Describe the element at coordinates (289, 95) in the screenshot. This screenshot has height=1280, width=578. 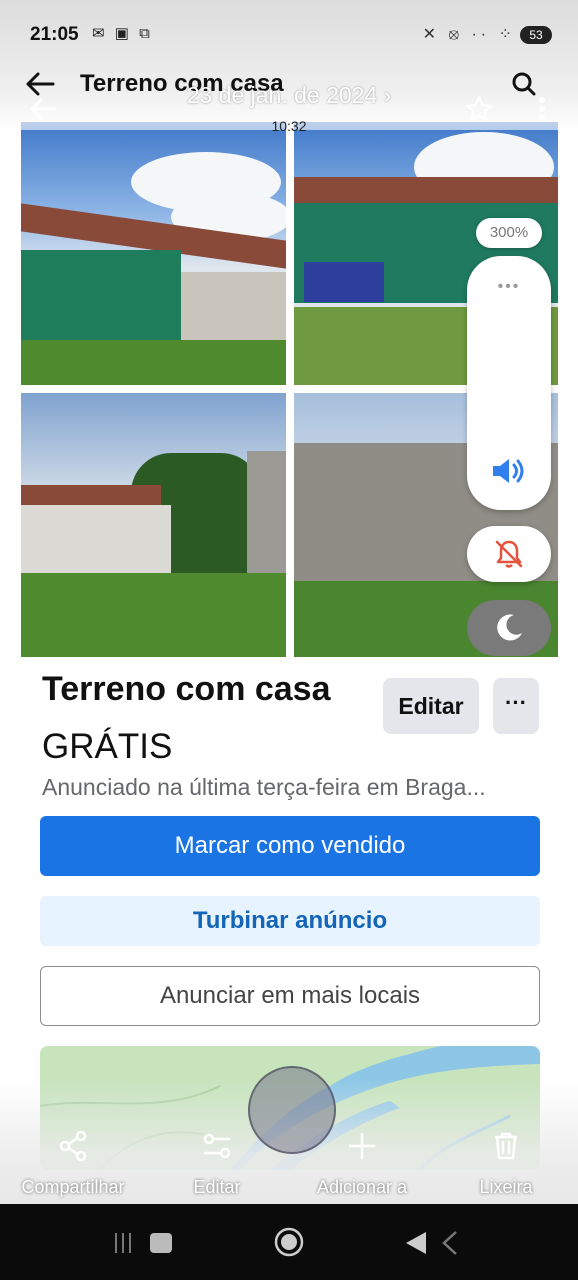
I see `photo-date: 23 de jan. de 2024 ›` at that location.